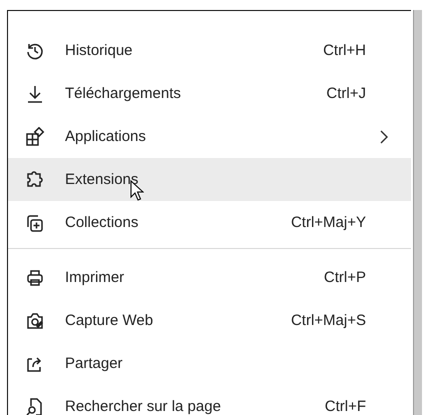  What do you see at coordinates (102, 222) in the screenshot?
I see `menu-item-label: Collections` at bounding box center [102, 222].